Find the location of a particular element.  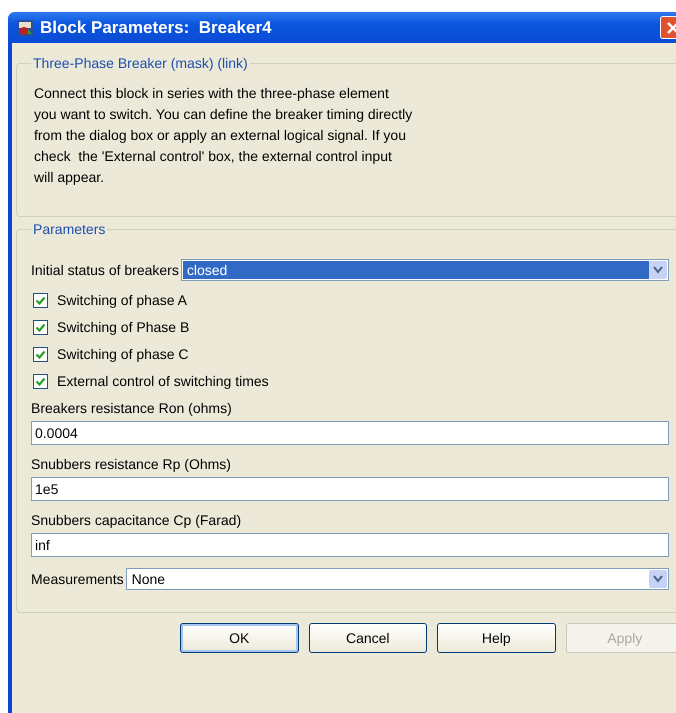

dropdown-label: Measurements is located at coordinates (77, 579).